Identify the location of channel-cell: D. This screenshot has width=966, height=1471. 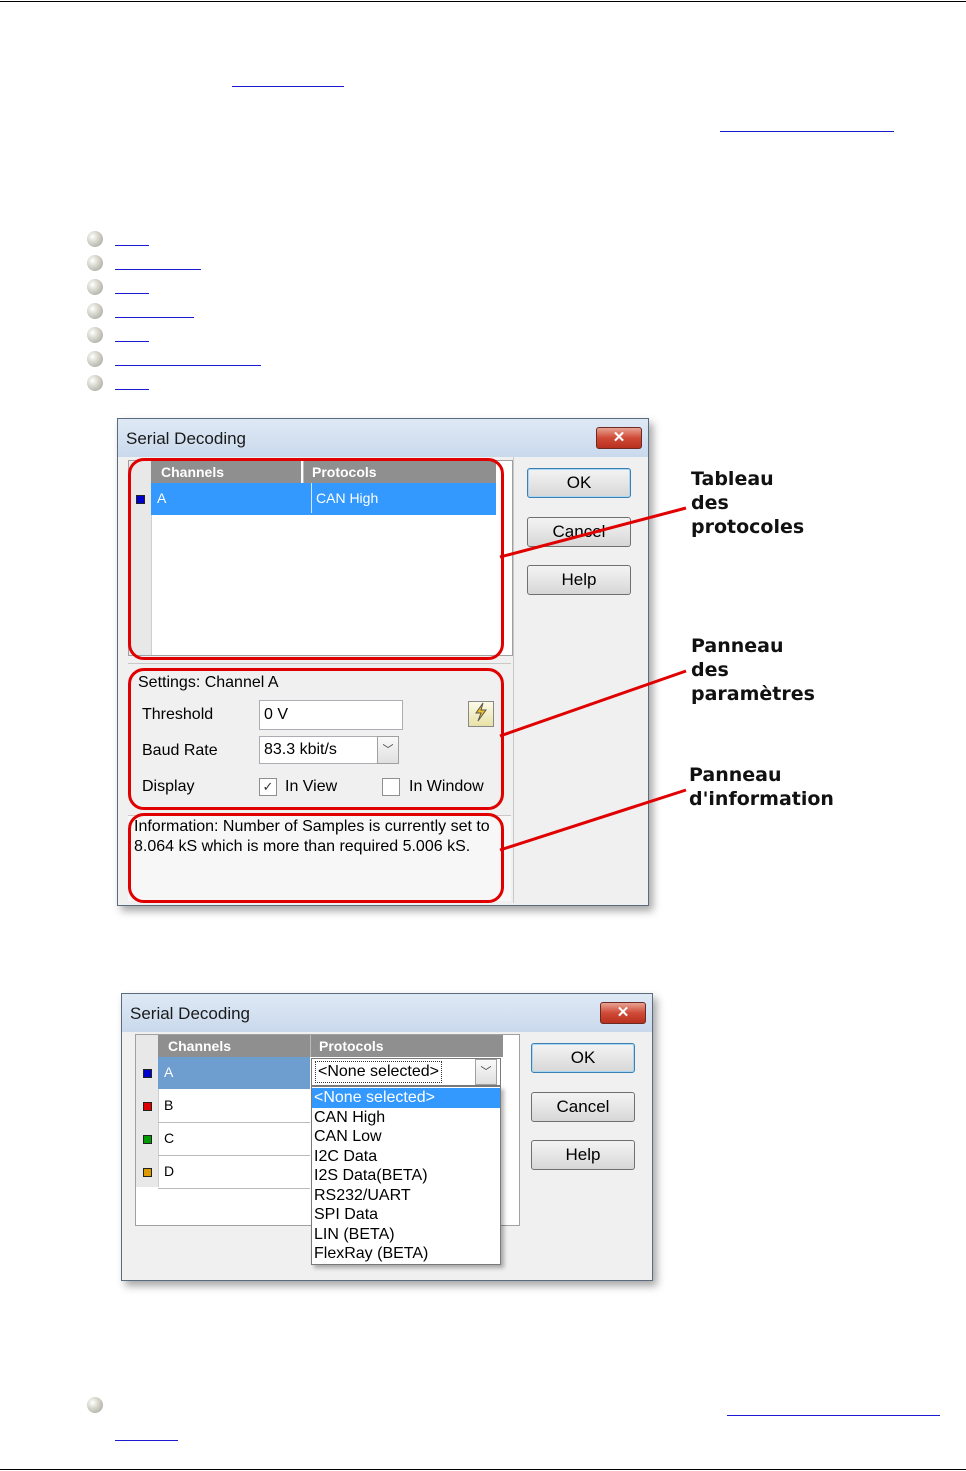
(169, 1171).